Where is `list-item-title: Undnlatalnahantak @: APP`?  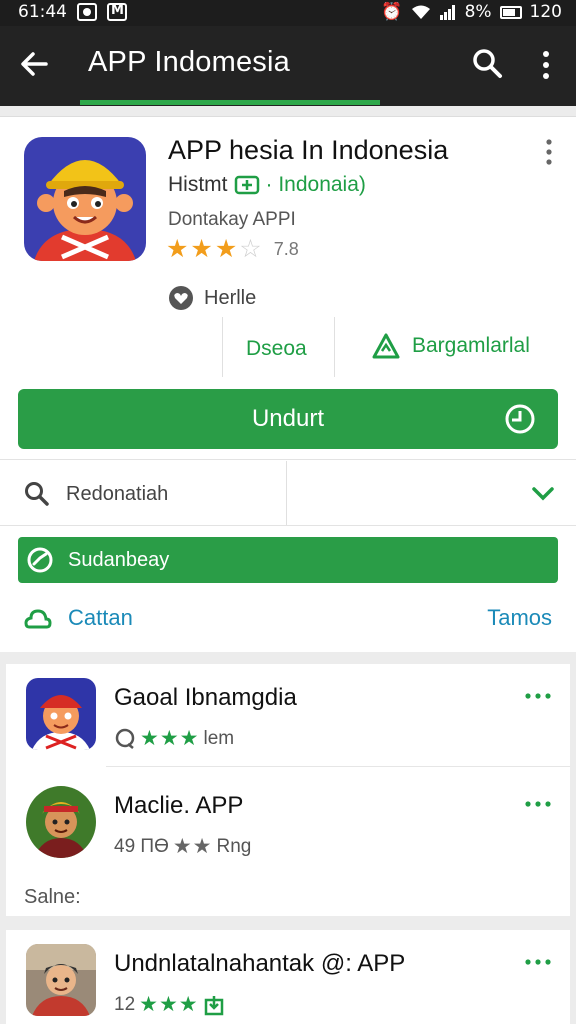 list-item-title: Undnlatalnahantak @: APP is located at coordinates (260, 963).